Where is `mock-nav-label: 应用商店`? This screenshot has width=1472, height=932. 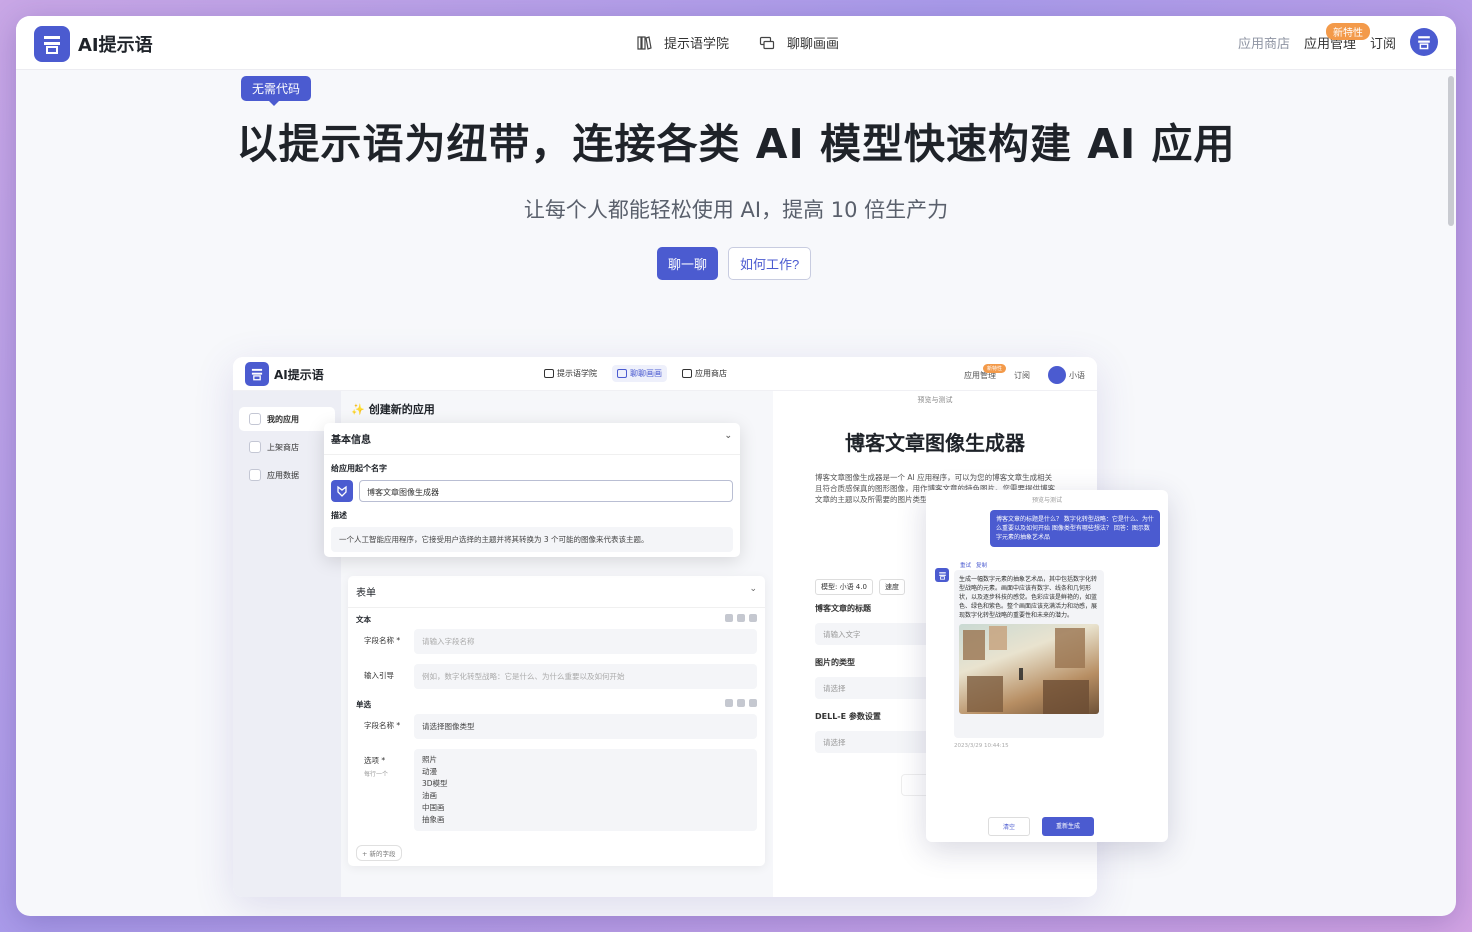 mock-nav-label: 应用商店 is located at coordinates (711, 373).